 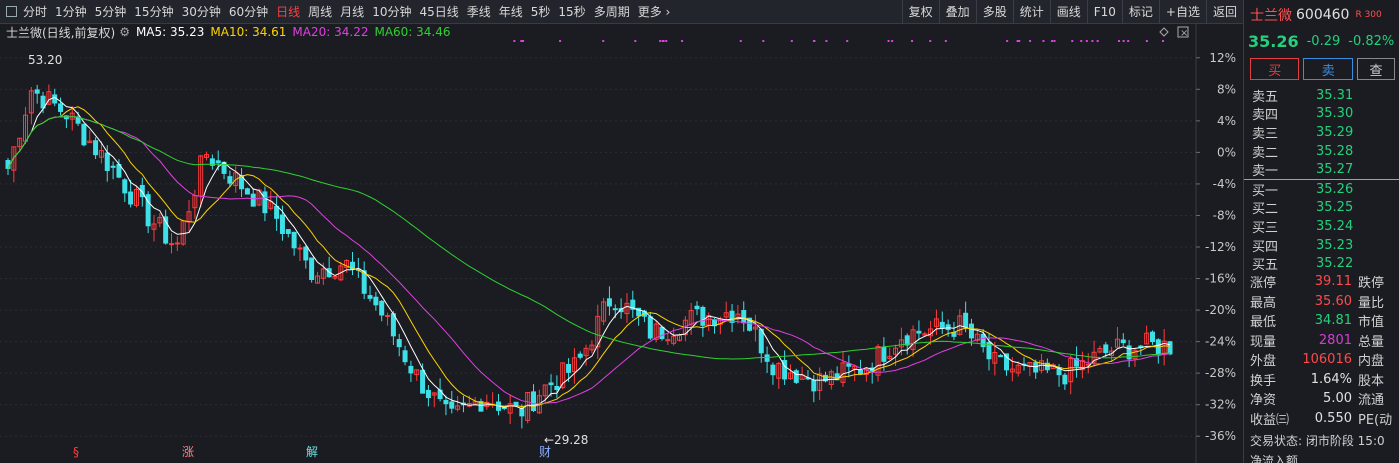 I want to click on orderbook-price: 35.29, so click(x=1335, y=132).